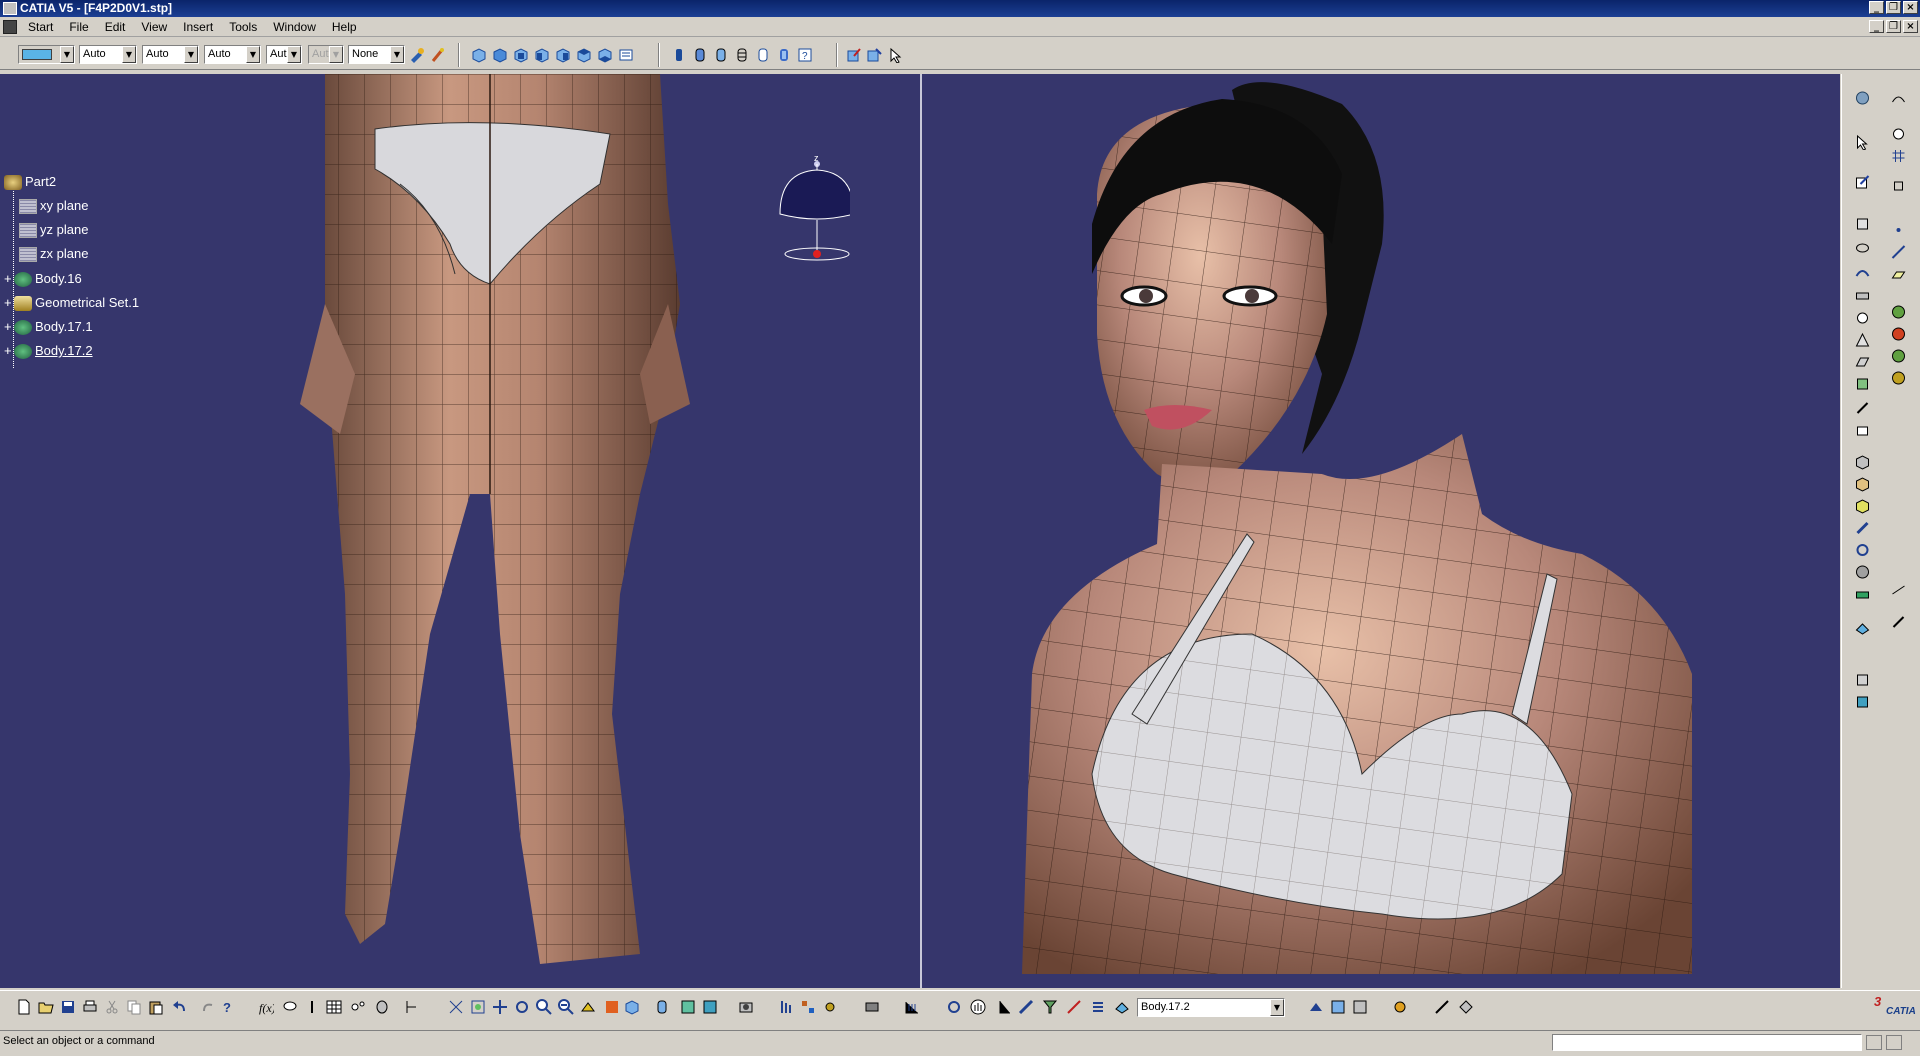  I want to click on menu-start: Start, so click(40, 27).